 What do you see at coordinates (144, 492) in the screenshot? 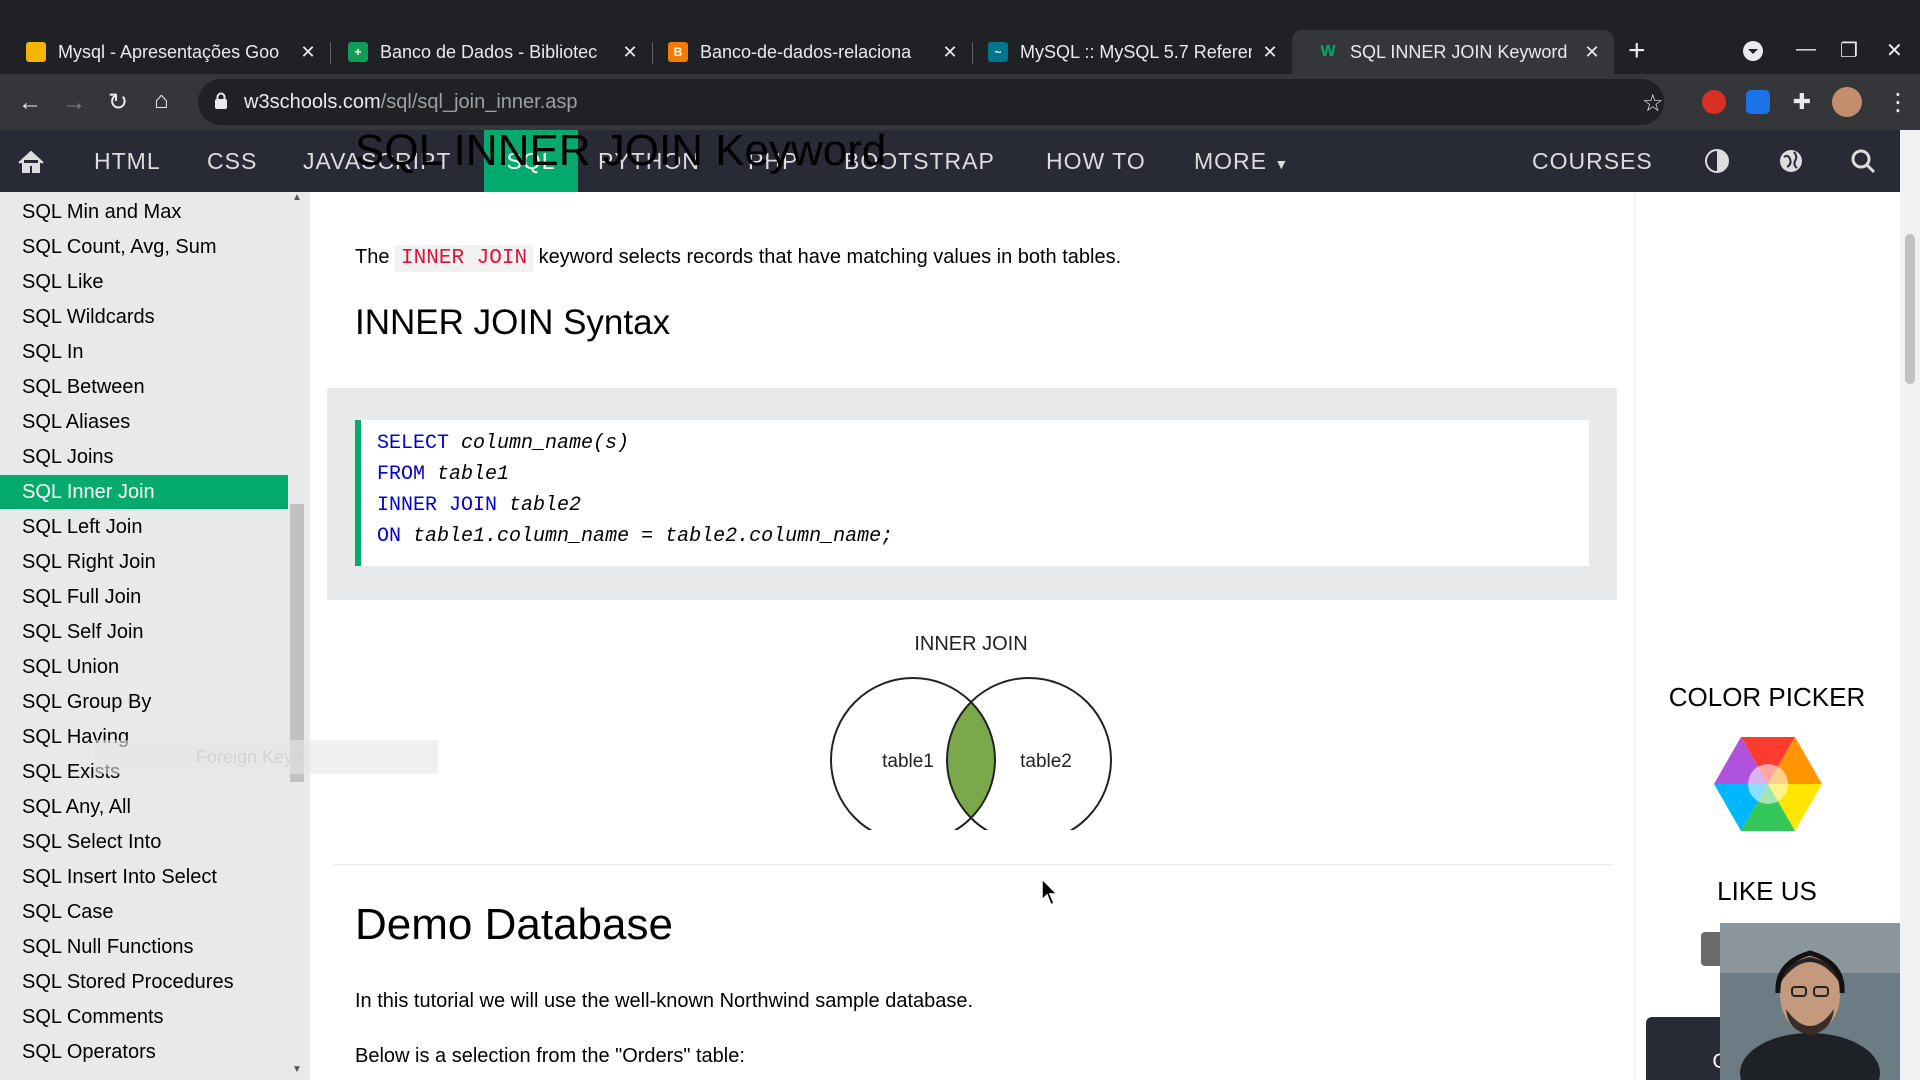
I see `sidebar-item-active: SQL Inner Join` at bounding box center [144, 492].